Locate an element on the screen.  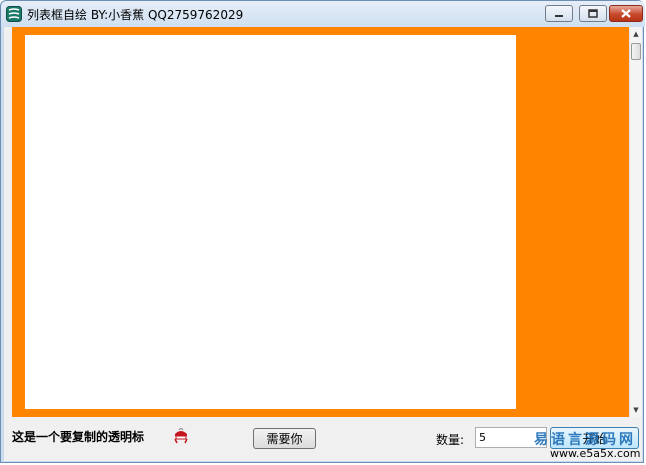
scroll-thumb is located at coordinates (636, 51).